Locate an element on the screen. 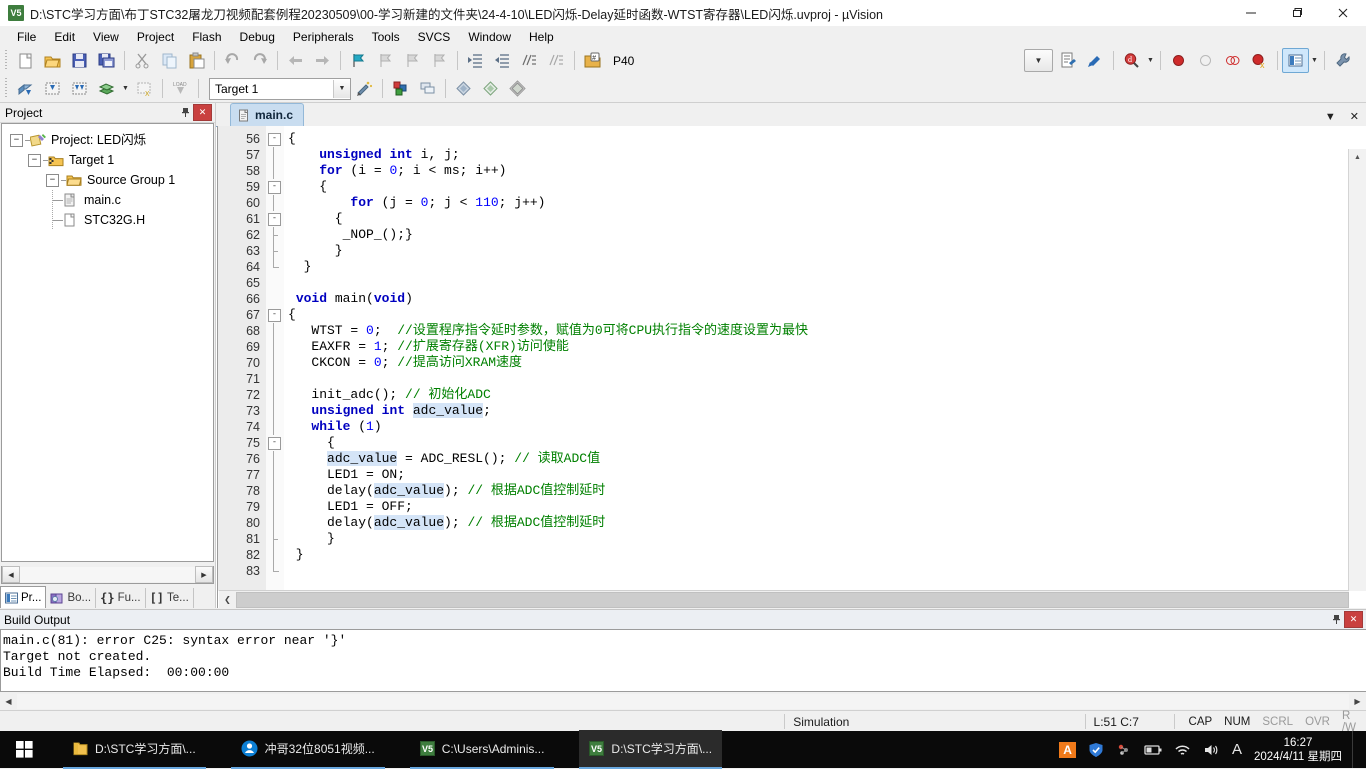  tree-item-project: − Project: LED闪烁 is located at coordinates (109, 140).